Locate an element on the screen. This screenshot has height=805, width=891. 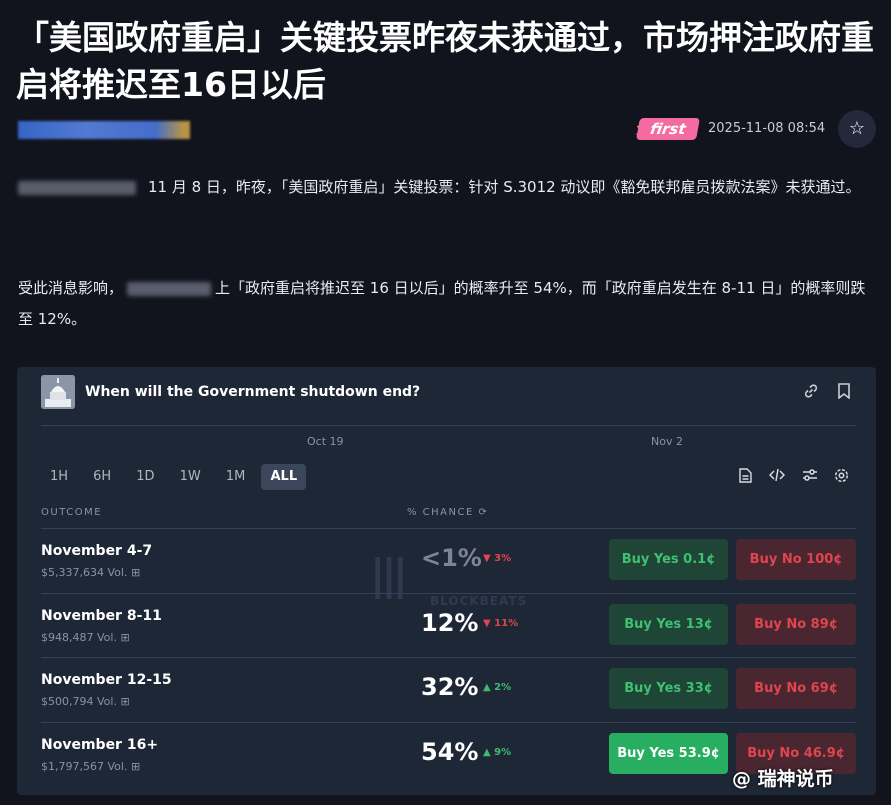
tab-1w: 1W is located at coordinates (190, 477).